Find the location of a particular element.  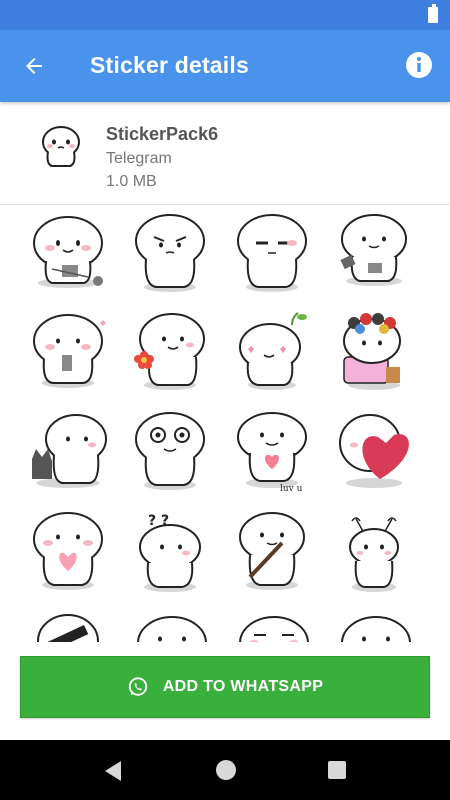

back-button is located at coordinates (34, 66).